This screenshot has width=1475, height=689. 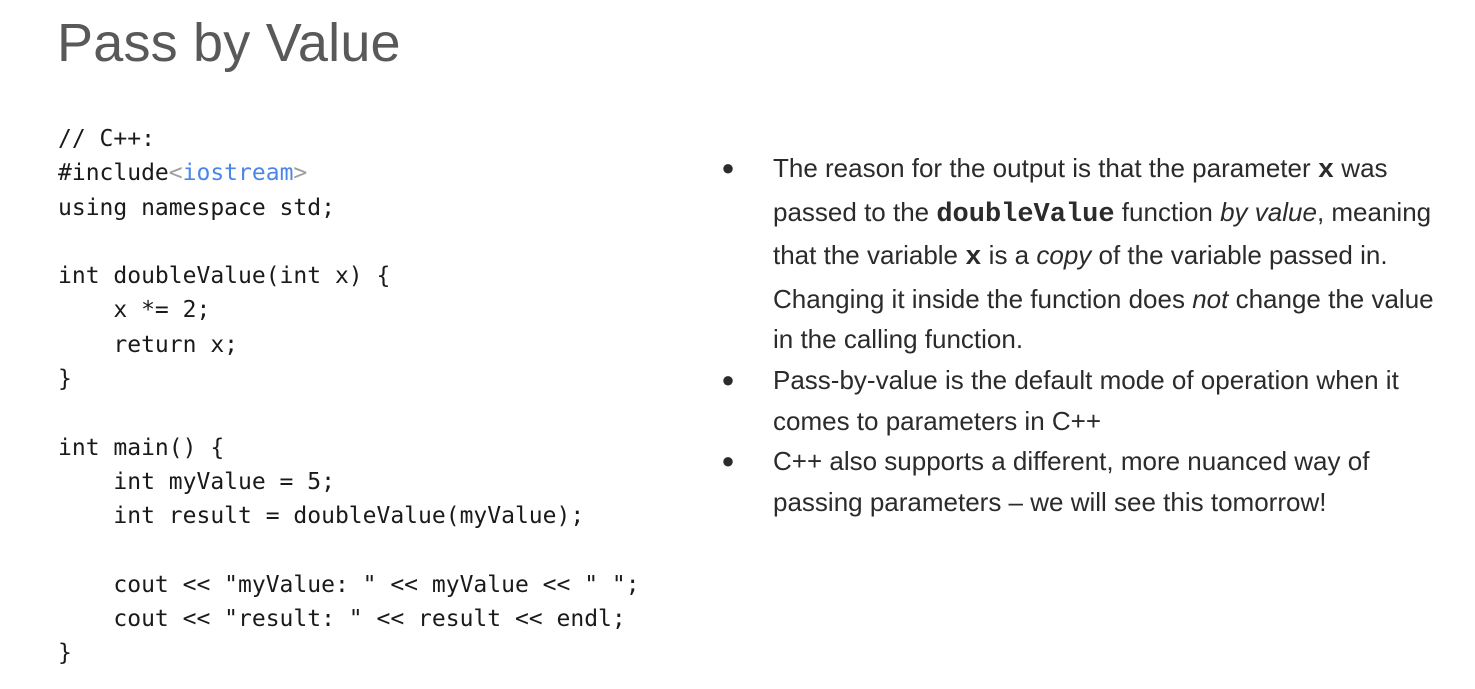 I want to click on code-line-return: return x;, so click(x=148, y=344).